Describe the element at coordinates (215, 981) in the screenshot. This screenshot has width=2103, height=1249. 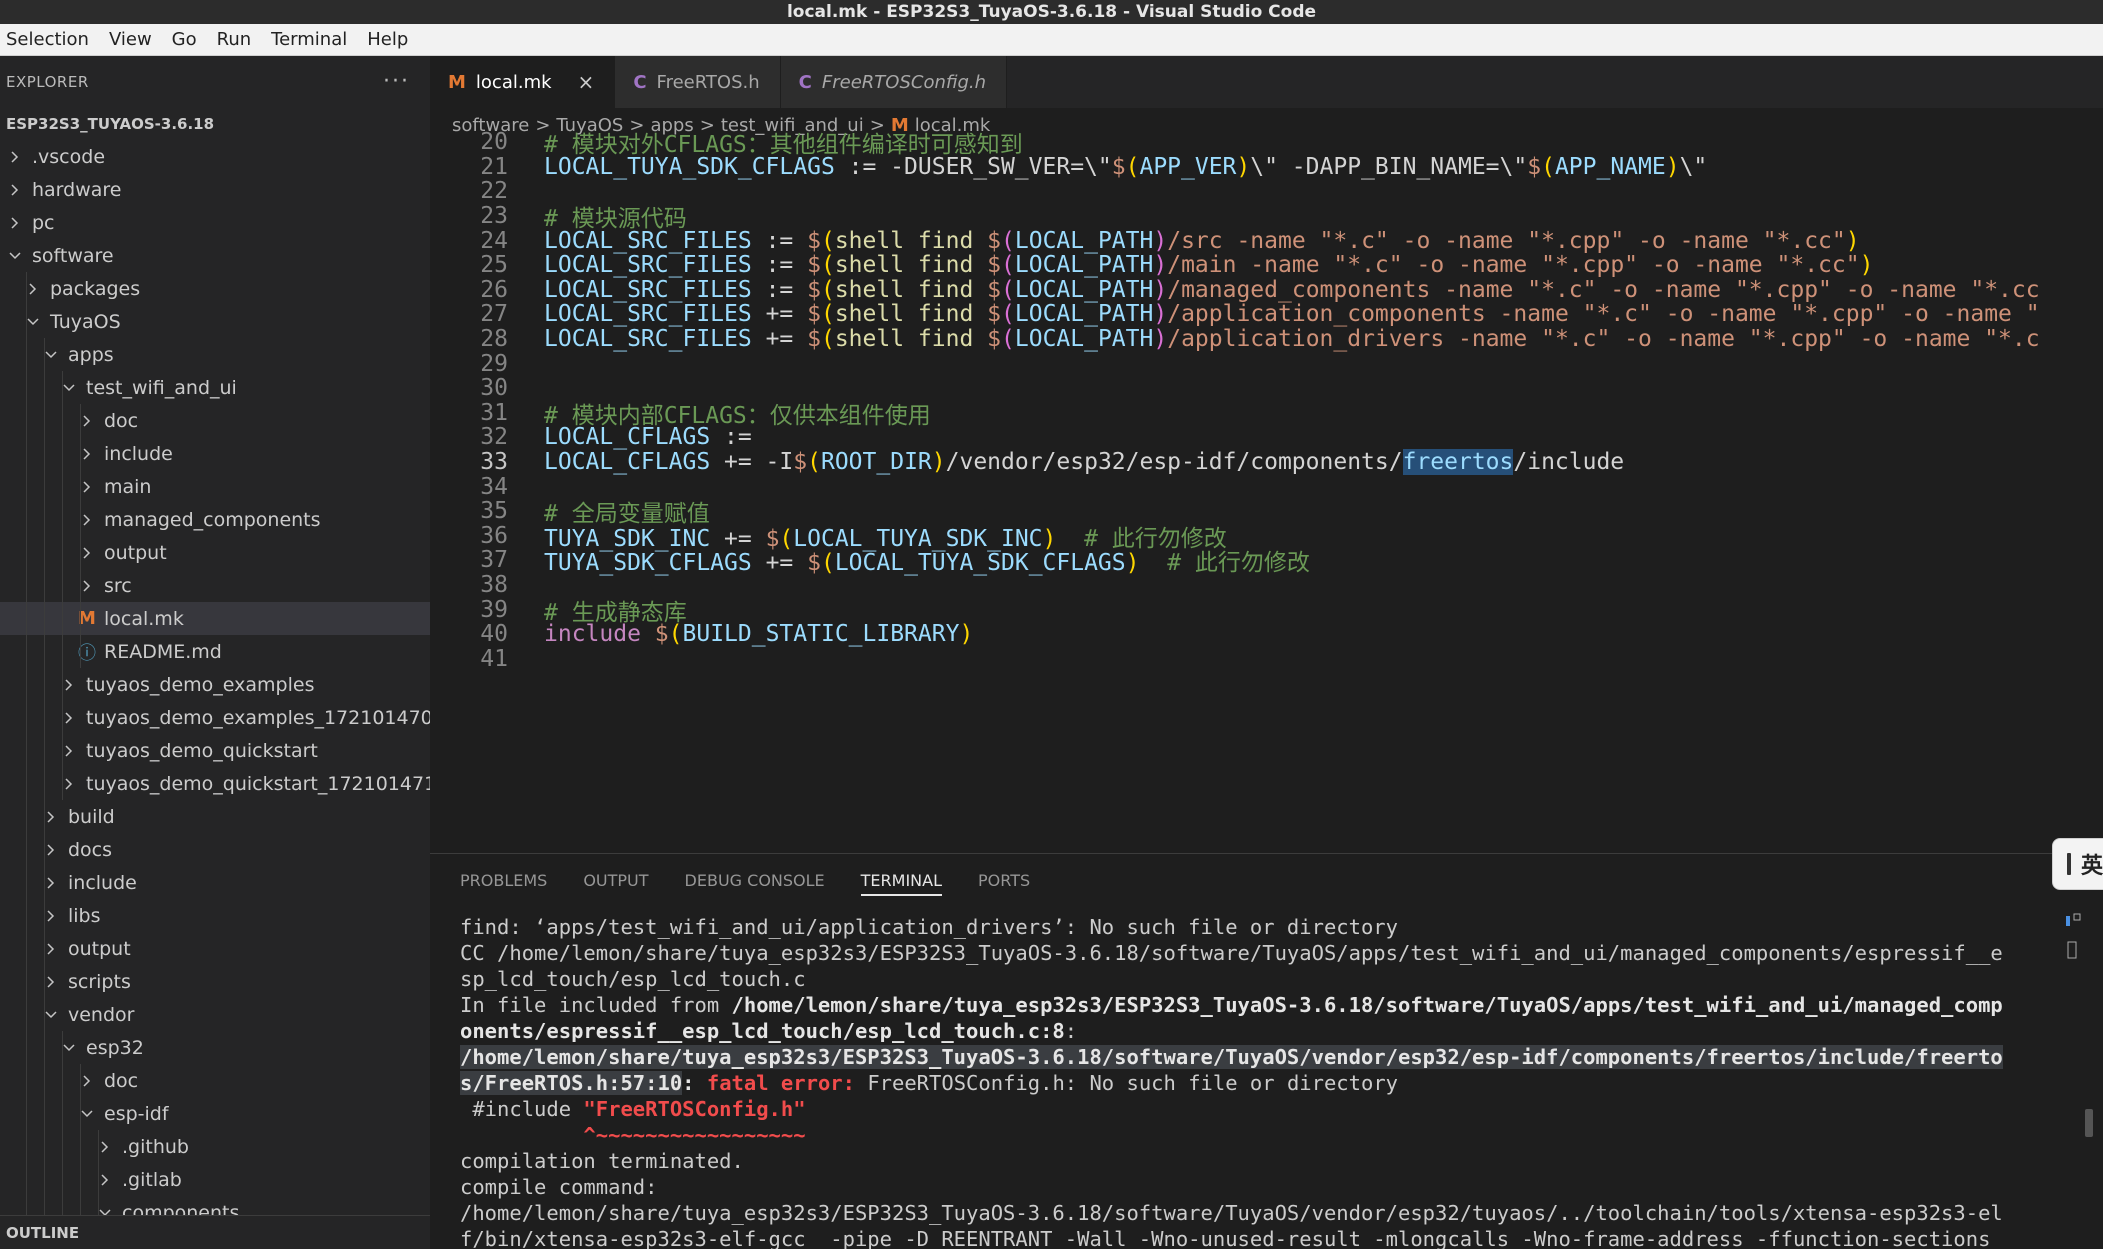
I see `folder-item: scripts` at that location.